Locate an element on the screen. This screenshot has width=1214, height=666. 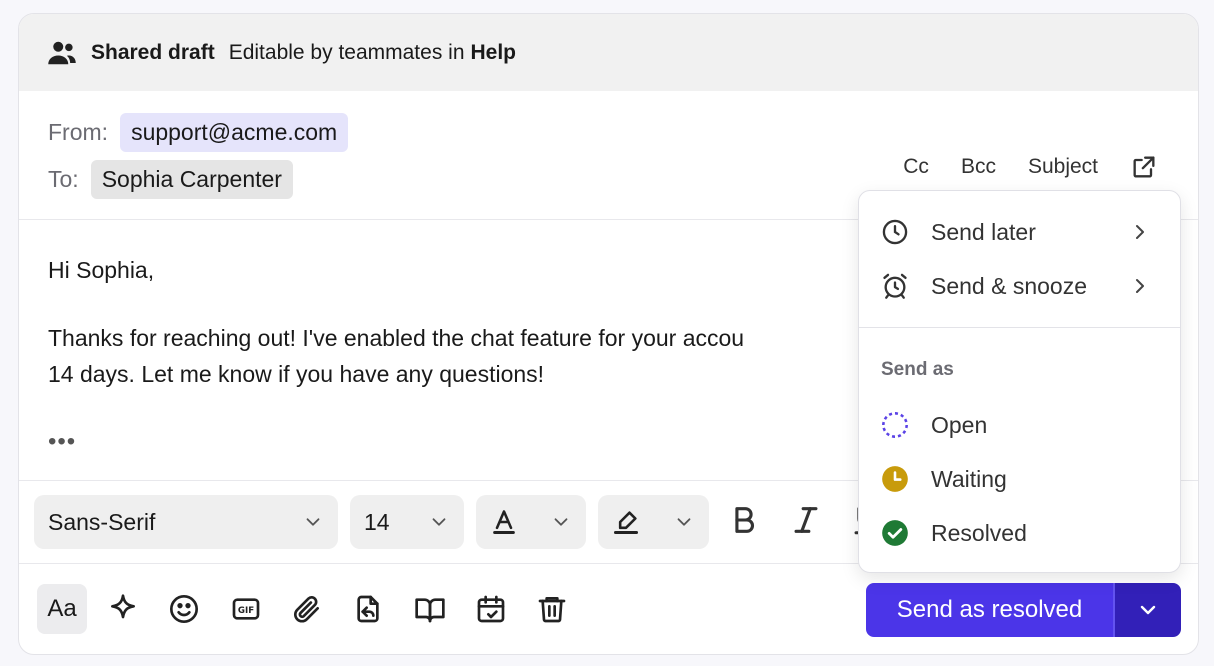
text-format-icon: Aa is located at coordinates (62, 608).